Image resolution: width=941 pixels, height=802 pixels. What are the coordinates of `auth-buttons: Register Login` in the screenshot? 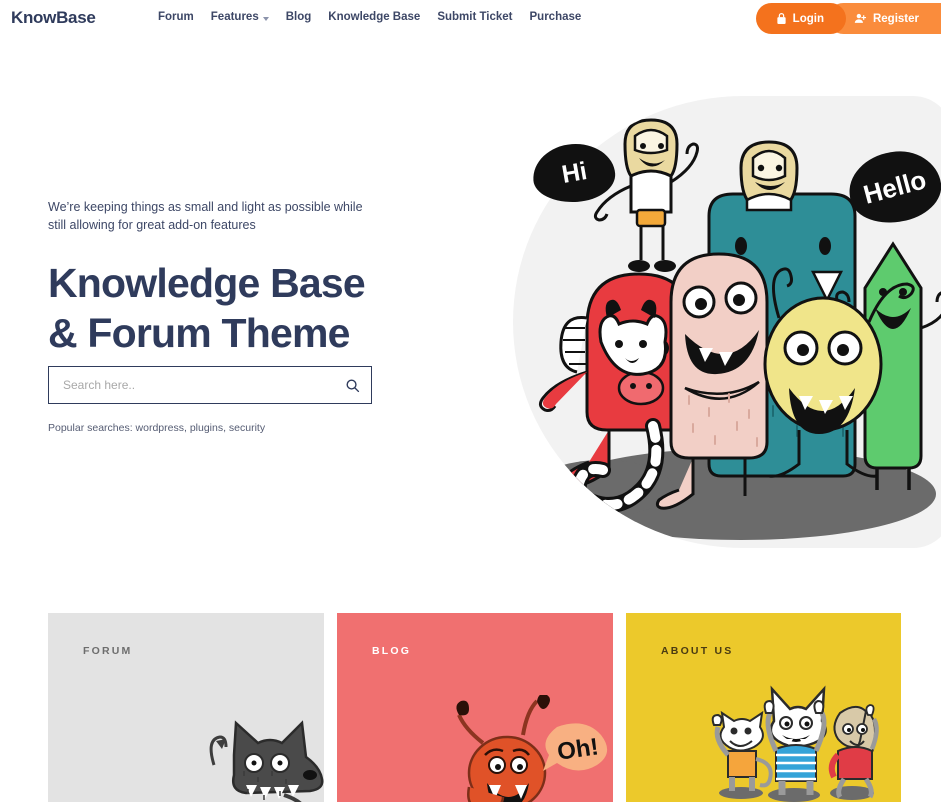 It's located at (848, 18).